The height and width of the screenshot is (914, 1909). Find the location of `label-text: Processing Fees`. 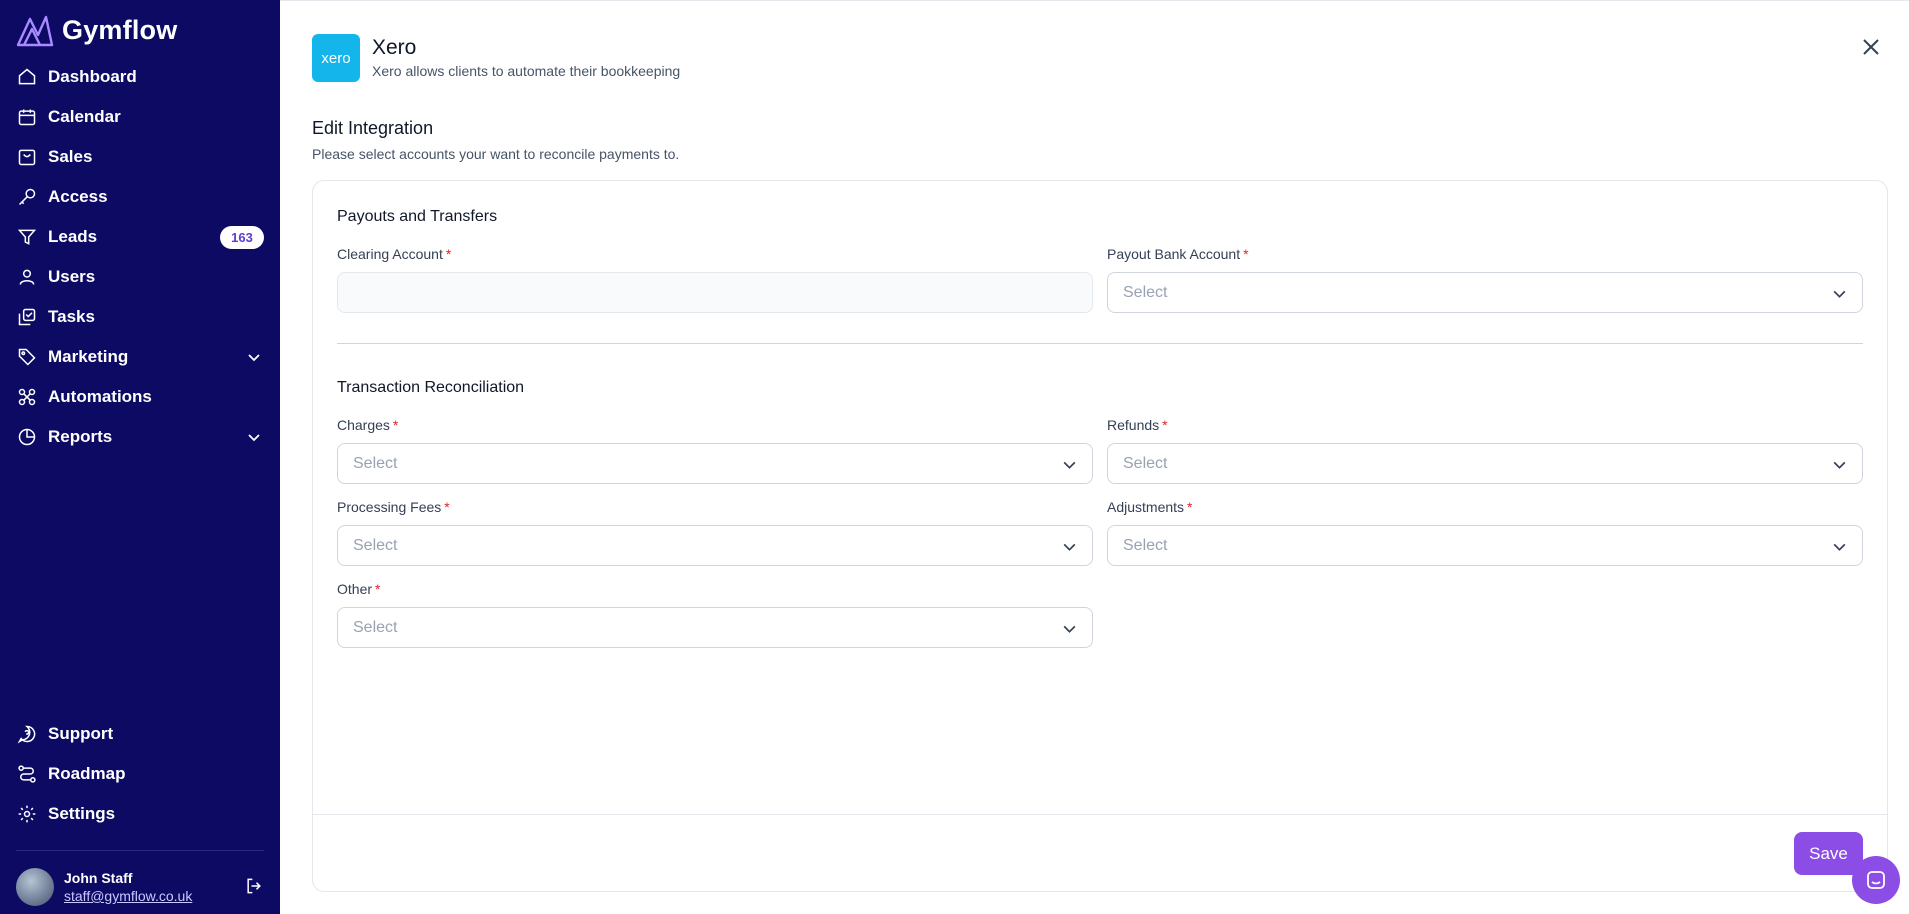

label-text: Processing Fees is located at coordinates (389, 507).